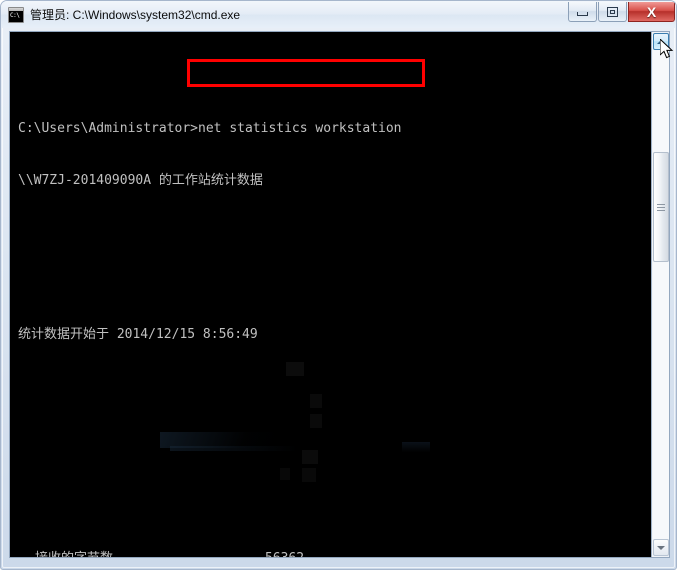 This screenshot has height=570, width=677. I want to click on minimize-button, so click(582, 12).